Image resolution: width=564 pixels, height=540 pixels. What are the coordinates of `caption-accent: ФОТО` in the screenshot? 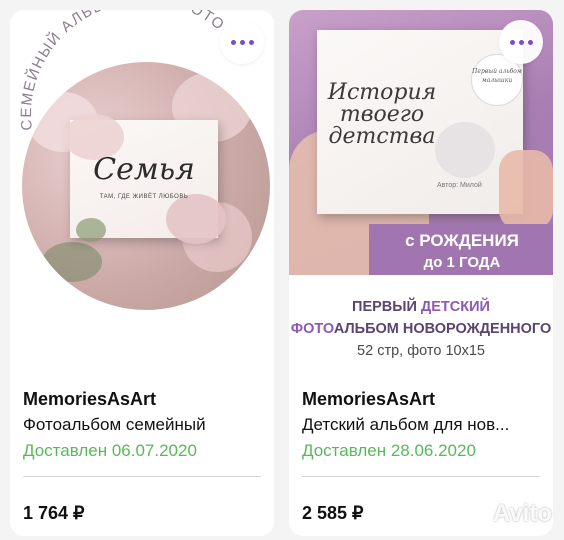 It's located at (312, 329).